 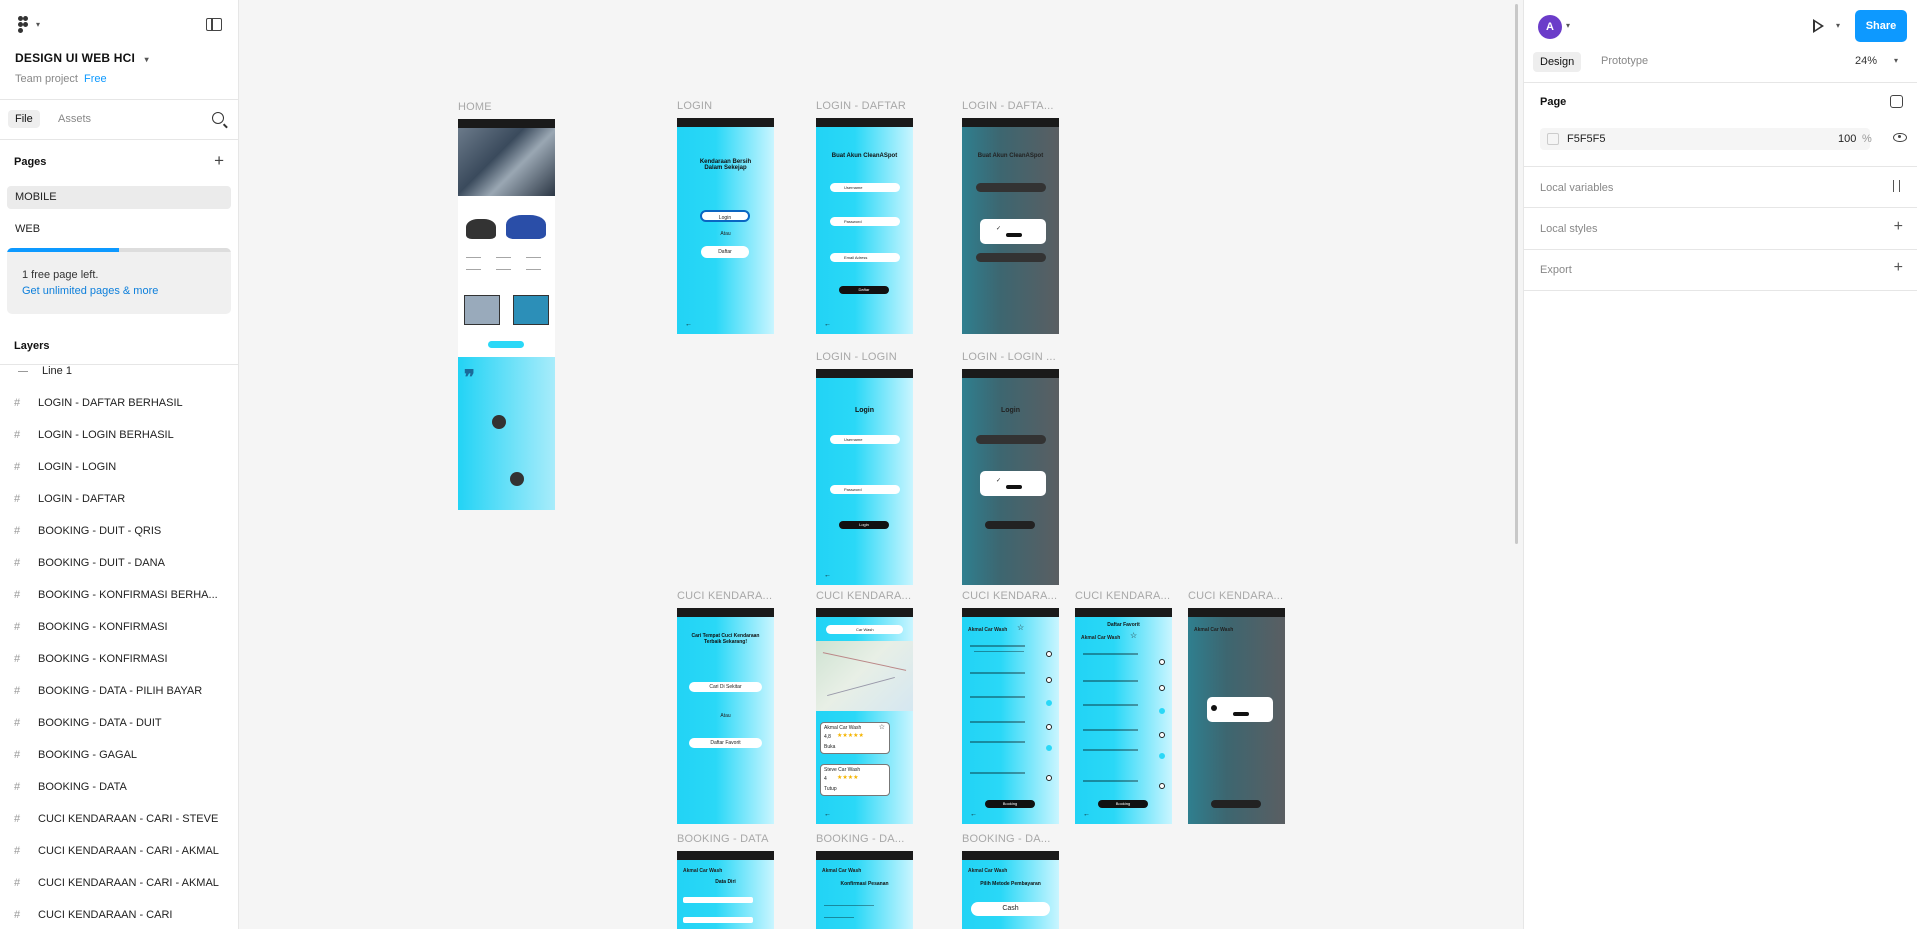 What do you see at coordinates (1586, 139) in the screenshot?
I see `page-color-hex: F5F5F5` at bounding box center [1586, 139].